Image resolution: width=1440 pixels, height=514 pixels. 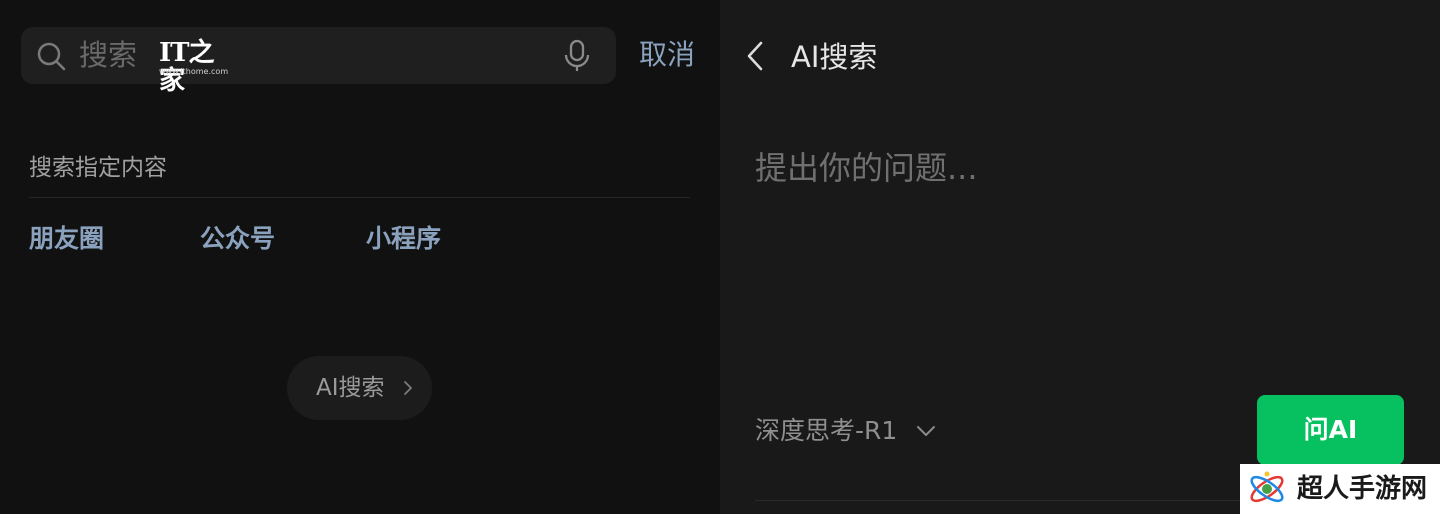 What do you see at coordinates (318, 61) in the screenshot?
I see `search-bar: 搜索 IT之家 www.ithome.com` at bounding box center [318, 61].